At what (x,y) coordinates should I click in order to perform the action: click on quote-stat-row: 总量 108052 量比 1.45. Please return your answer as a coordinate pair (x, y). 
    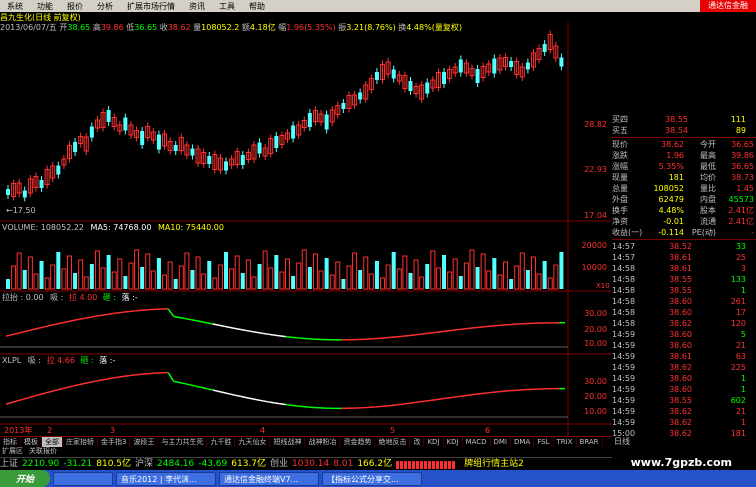
    Looking at the image, I should click on (683, 188).